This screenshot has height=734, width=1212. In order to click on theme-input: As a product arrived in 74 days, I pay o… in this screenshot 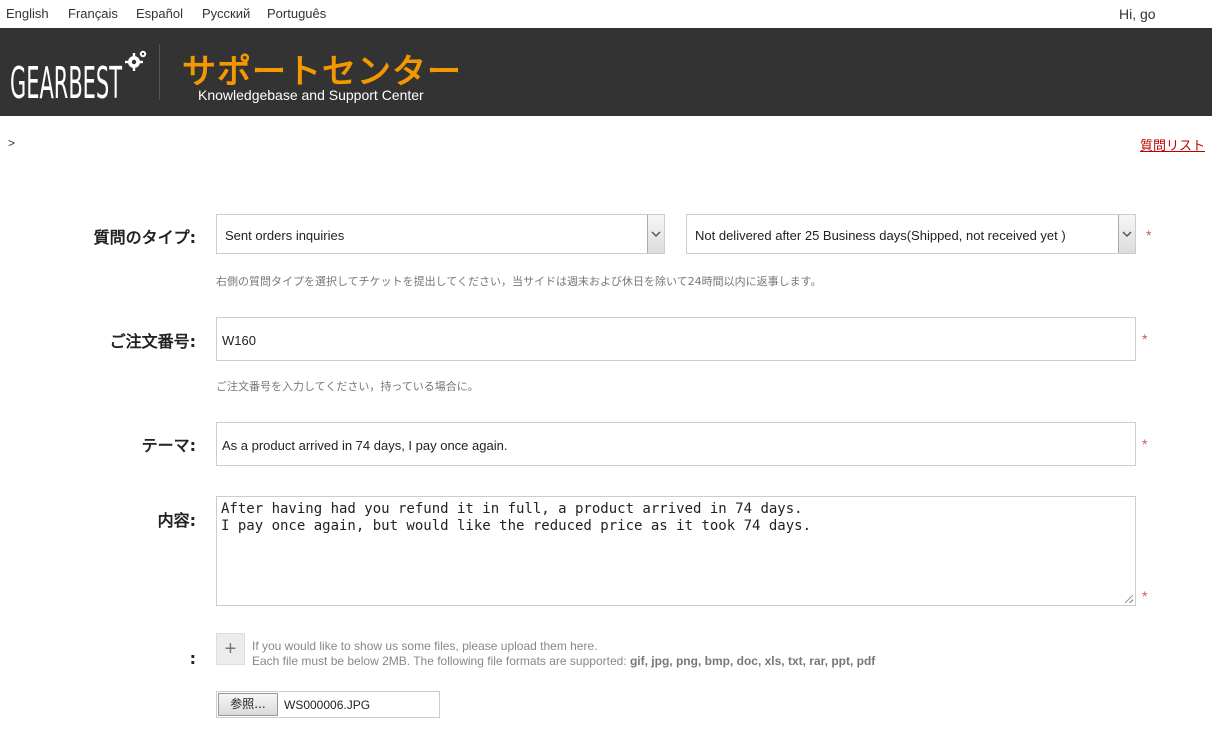, I will do `click(676, 444)`.